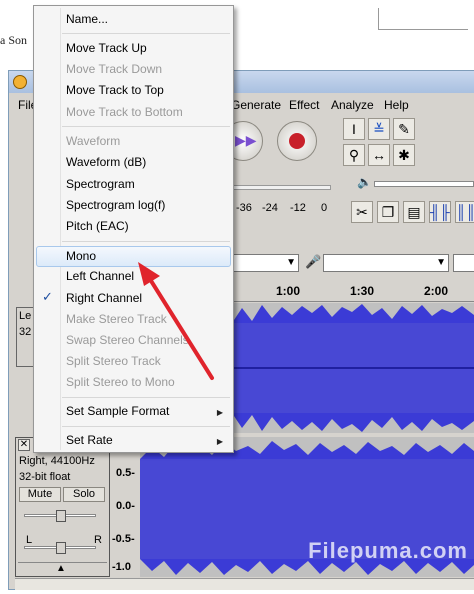  What do you see at coordinates (180, 327) in the screenshot?
I see `arrow-shaft` at bounding box center [180, 327].